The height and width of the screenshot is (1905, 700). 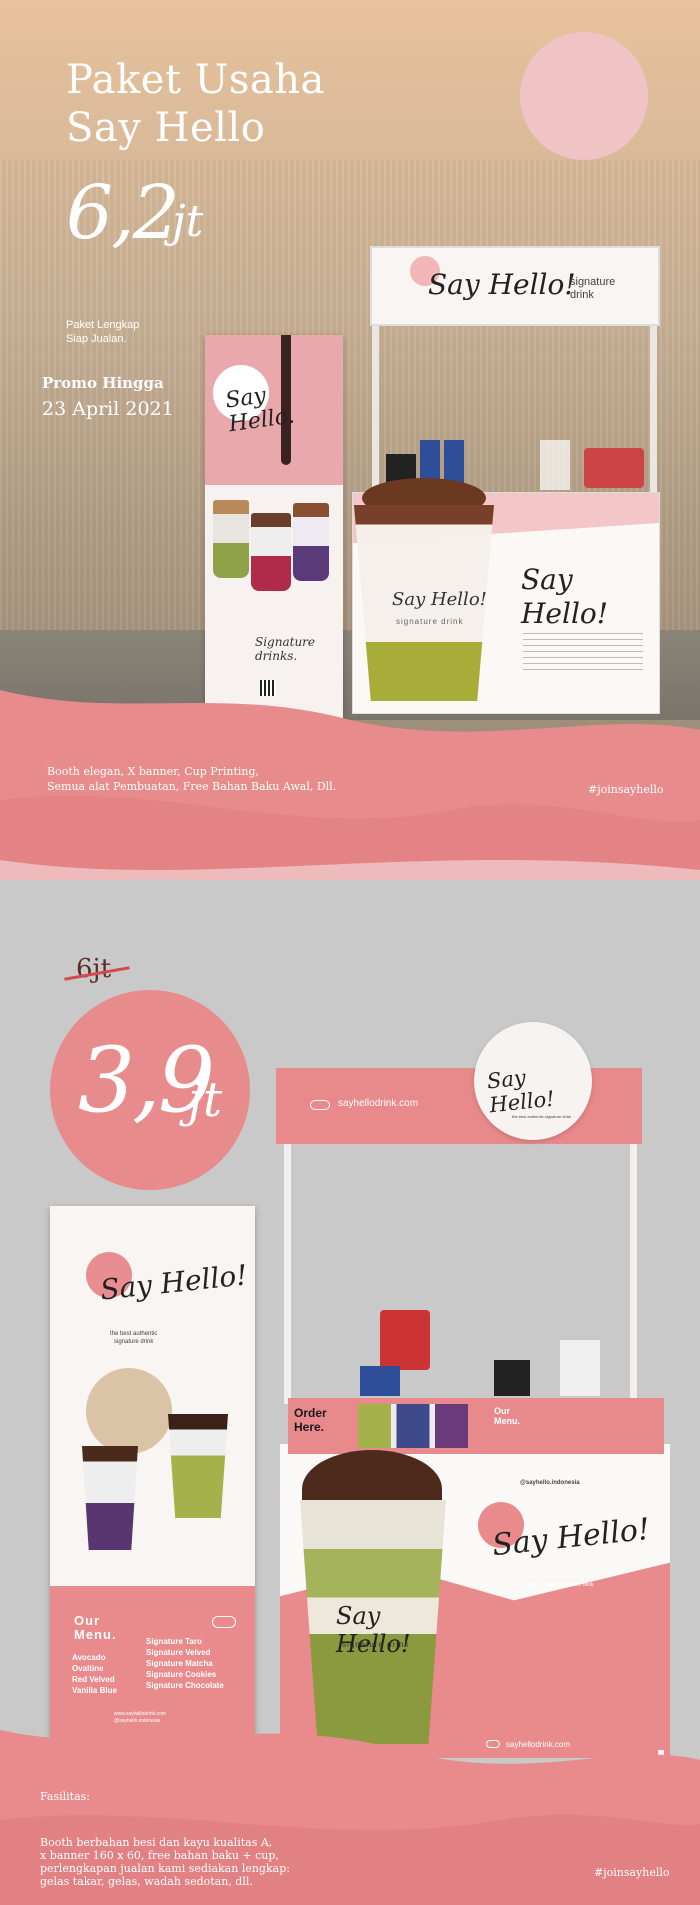 I want to click on menu-item: Signature Taro, so click(x=174, y=1641).